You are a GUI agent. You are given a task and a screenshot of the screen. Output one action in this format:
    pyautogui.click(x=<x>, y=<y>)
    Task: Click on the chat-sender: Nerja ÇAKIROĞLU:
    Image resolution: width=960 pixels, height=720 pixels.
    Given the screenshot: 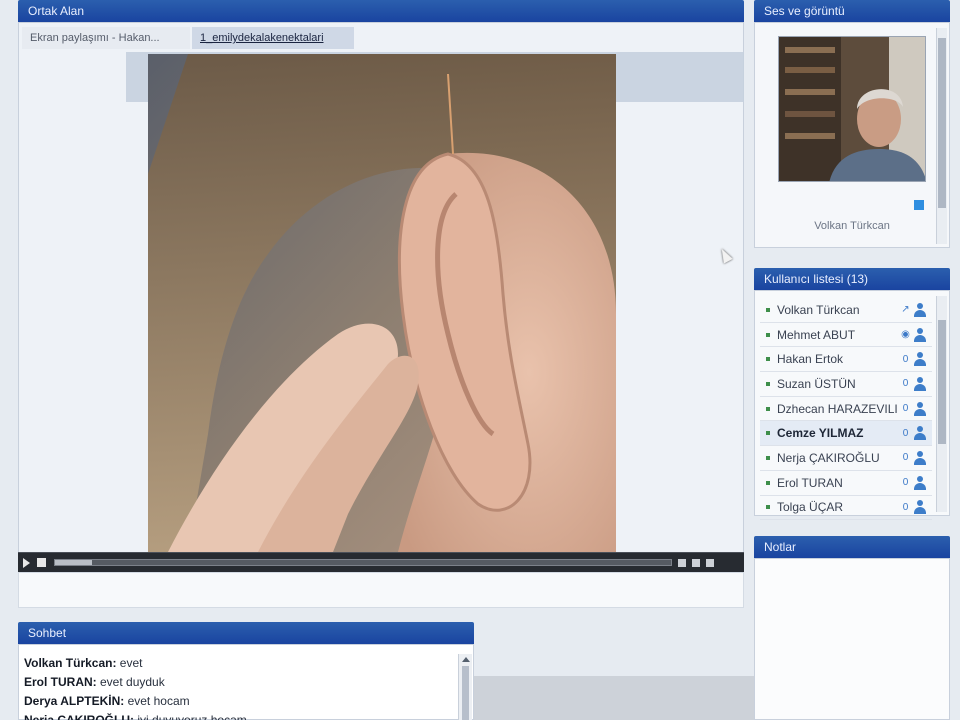 What is the action you would take?
    pyautogui.click(x=79, y=716)
    